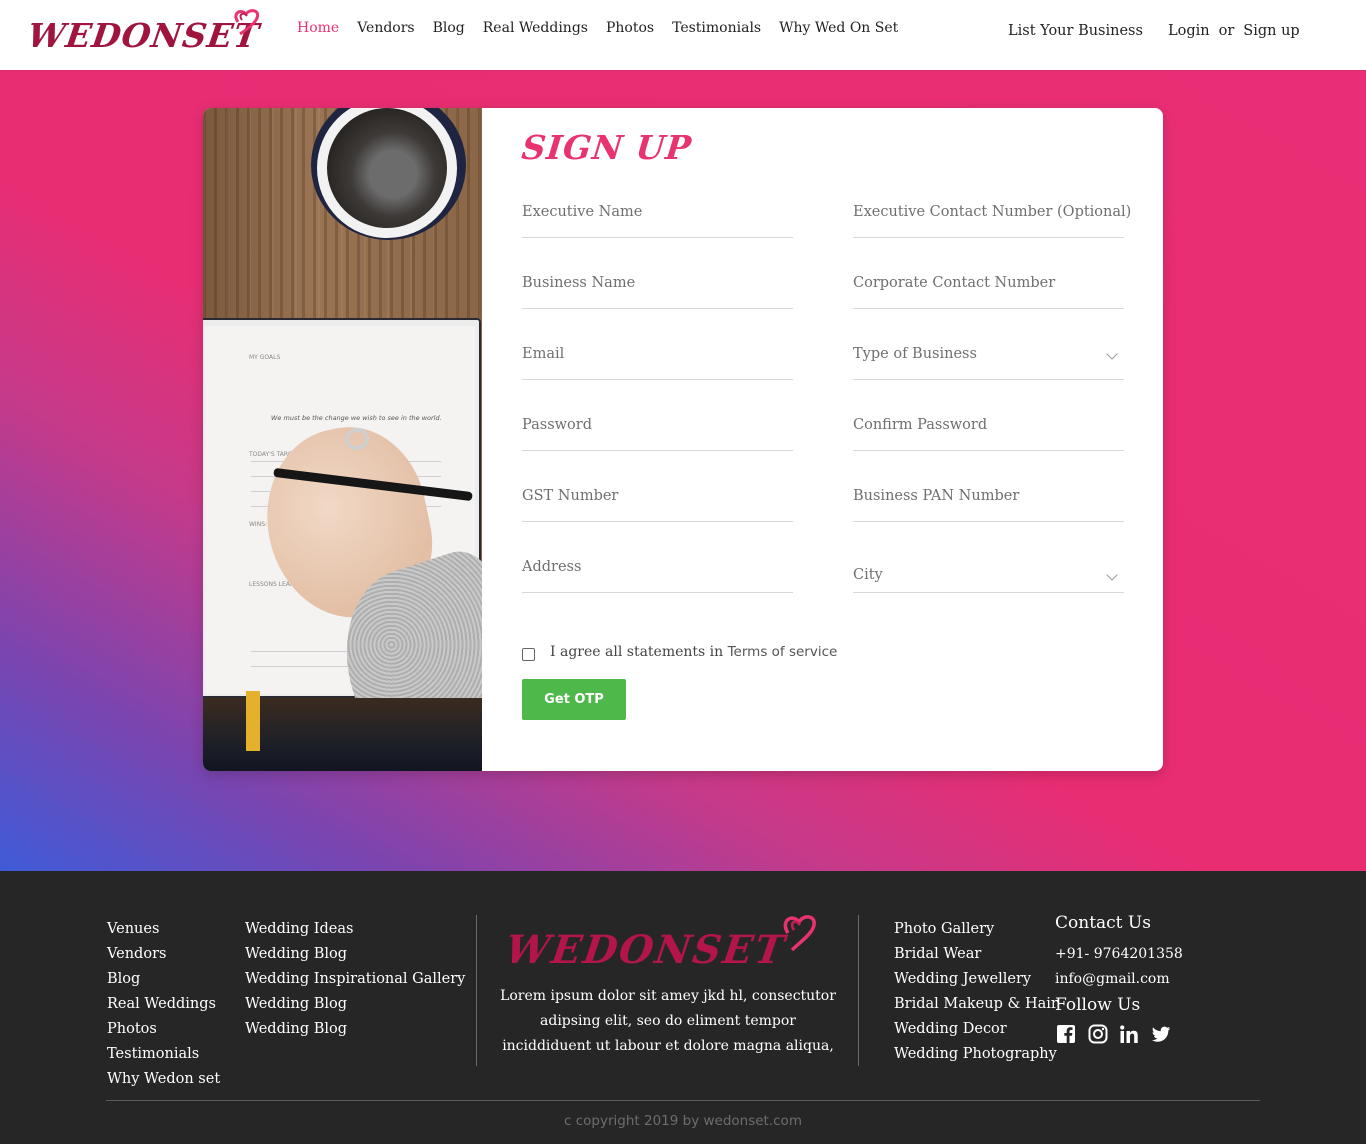  Describe the element at coordinates (976, 979) in the screenshot. I see `footer-link: Wedding Jewellery` at that location.